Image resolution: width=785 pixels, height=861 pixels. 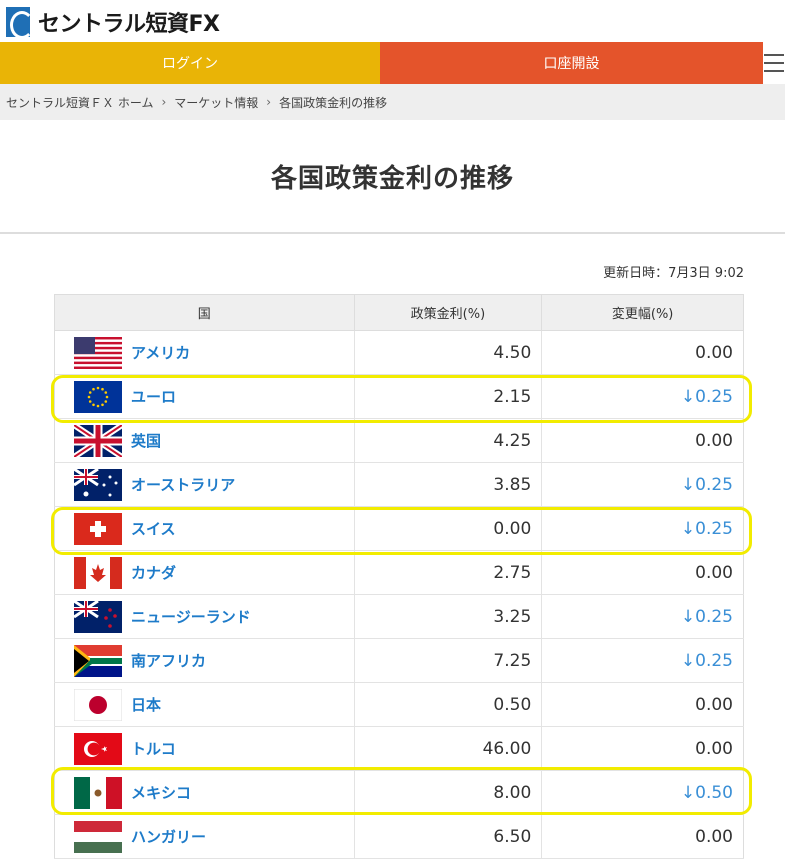 I want to click on breadcrumb-market: マーケット情報, so click(x=216, y=102).